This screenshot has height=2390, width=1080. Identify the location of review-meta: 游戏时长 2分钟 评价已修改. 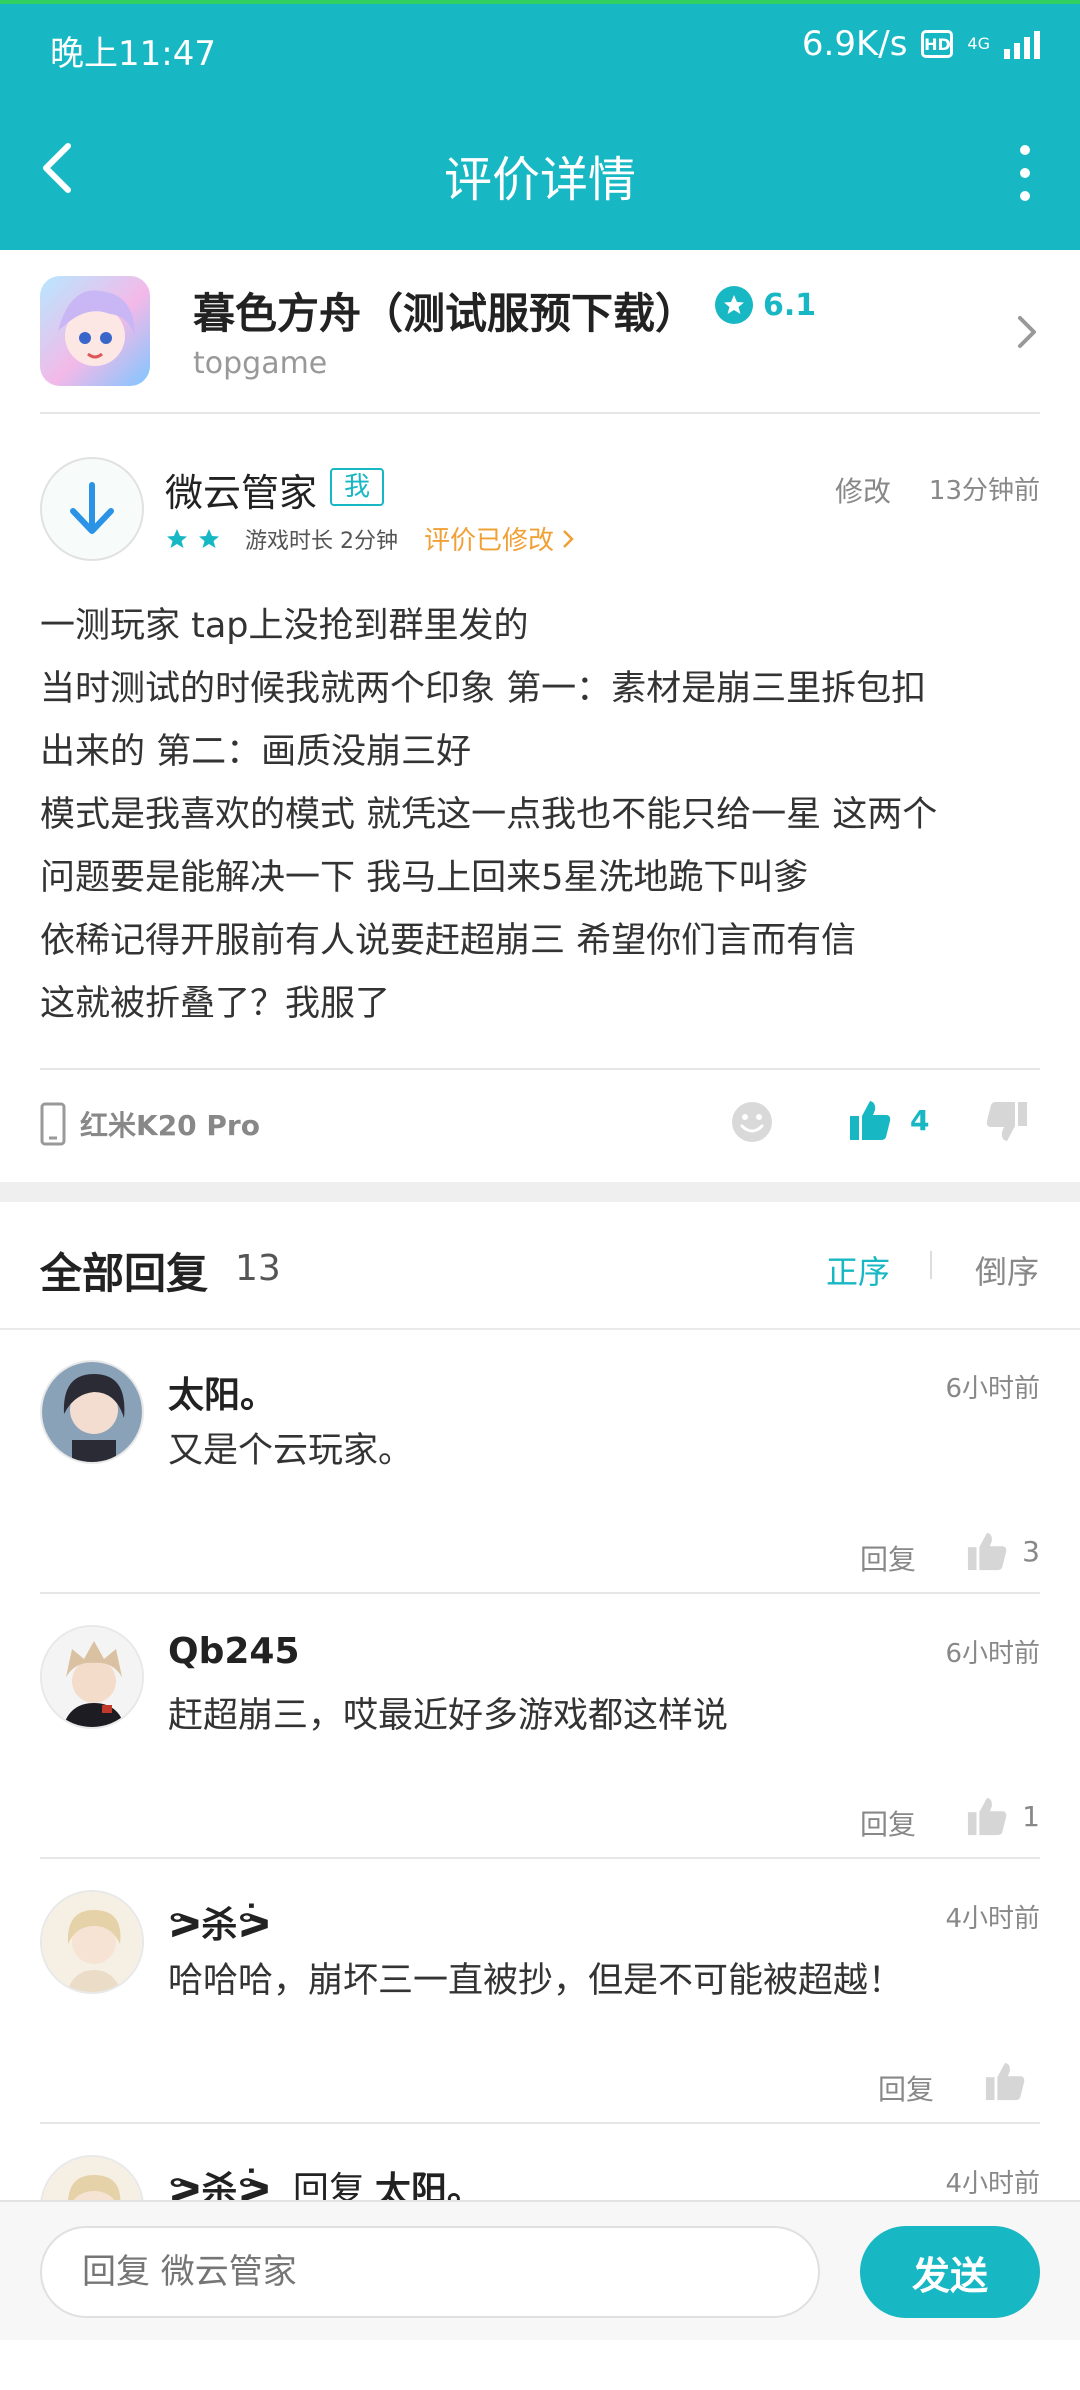
(369, 538).